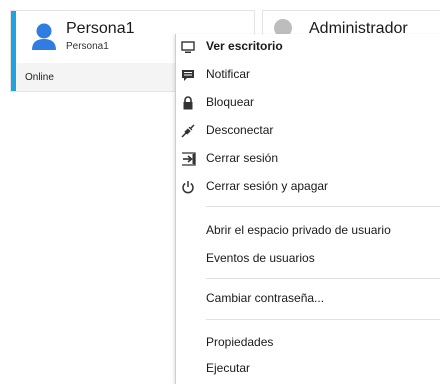  I want to click on menu-item-abrir-espacio-privado: Abrir el espacio privado de usuario, so click(308, 231).